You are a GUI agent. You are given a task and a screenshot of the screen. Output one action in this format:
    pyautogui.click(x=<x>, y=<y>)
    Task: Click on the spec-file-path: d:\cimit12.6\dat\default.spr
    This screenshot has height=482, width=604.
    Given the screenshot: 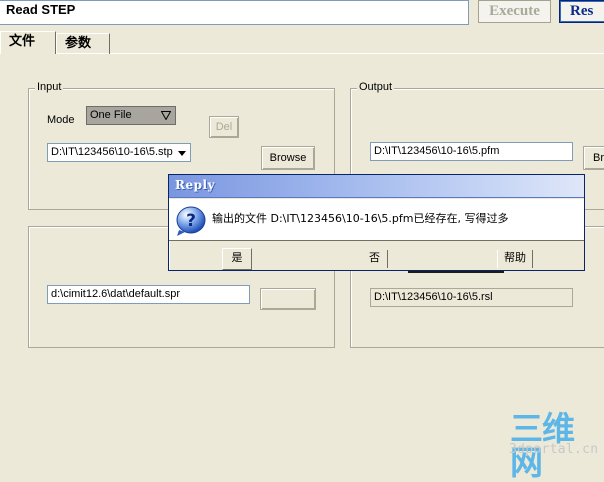 What is the action you would take?
    pyautogui.click(x=148, y=294)
    